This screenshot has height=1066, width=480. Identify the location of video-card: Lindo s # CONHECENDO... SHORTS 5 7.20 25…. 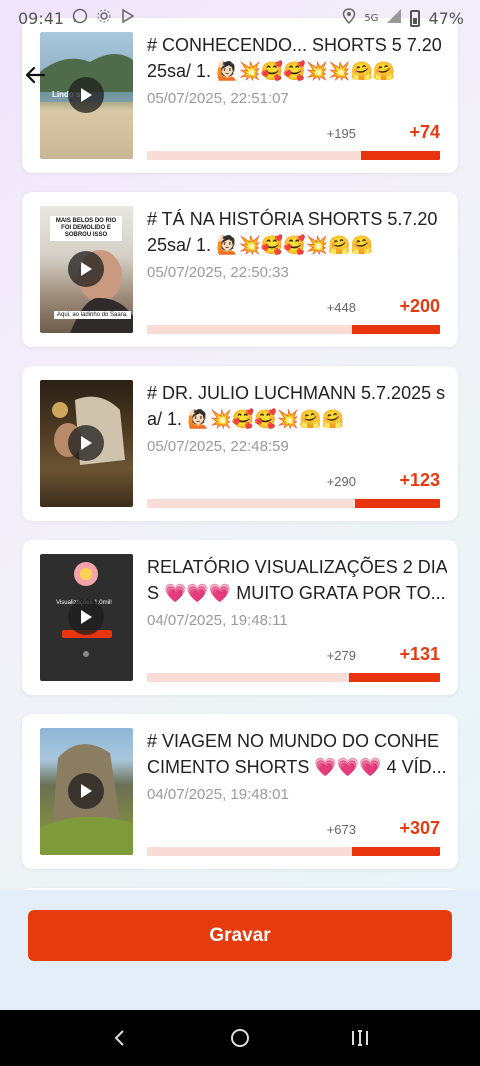
(240, 95).